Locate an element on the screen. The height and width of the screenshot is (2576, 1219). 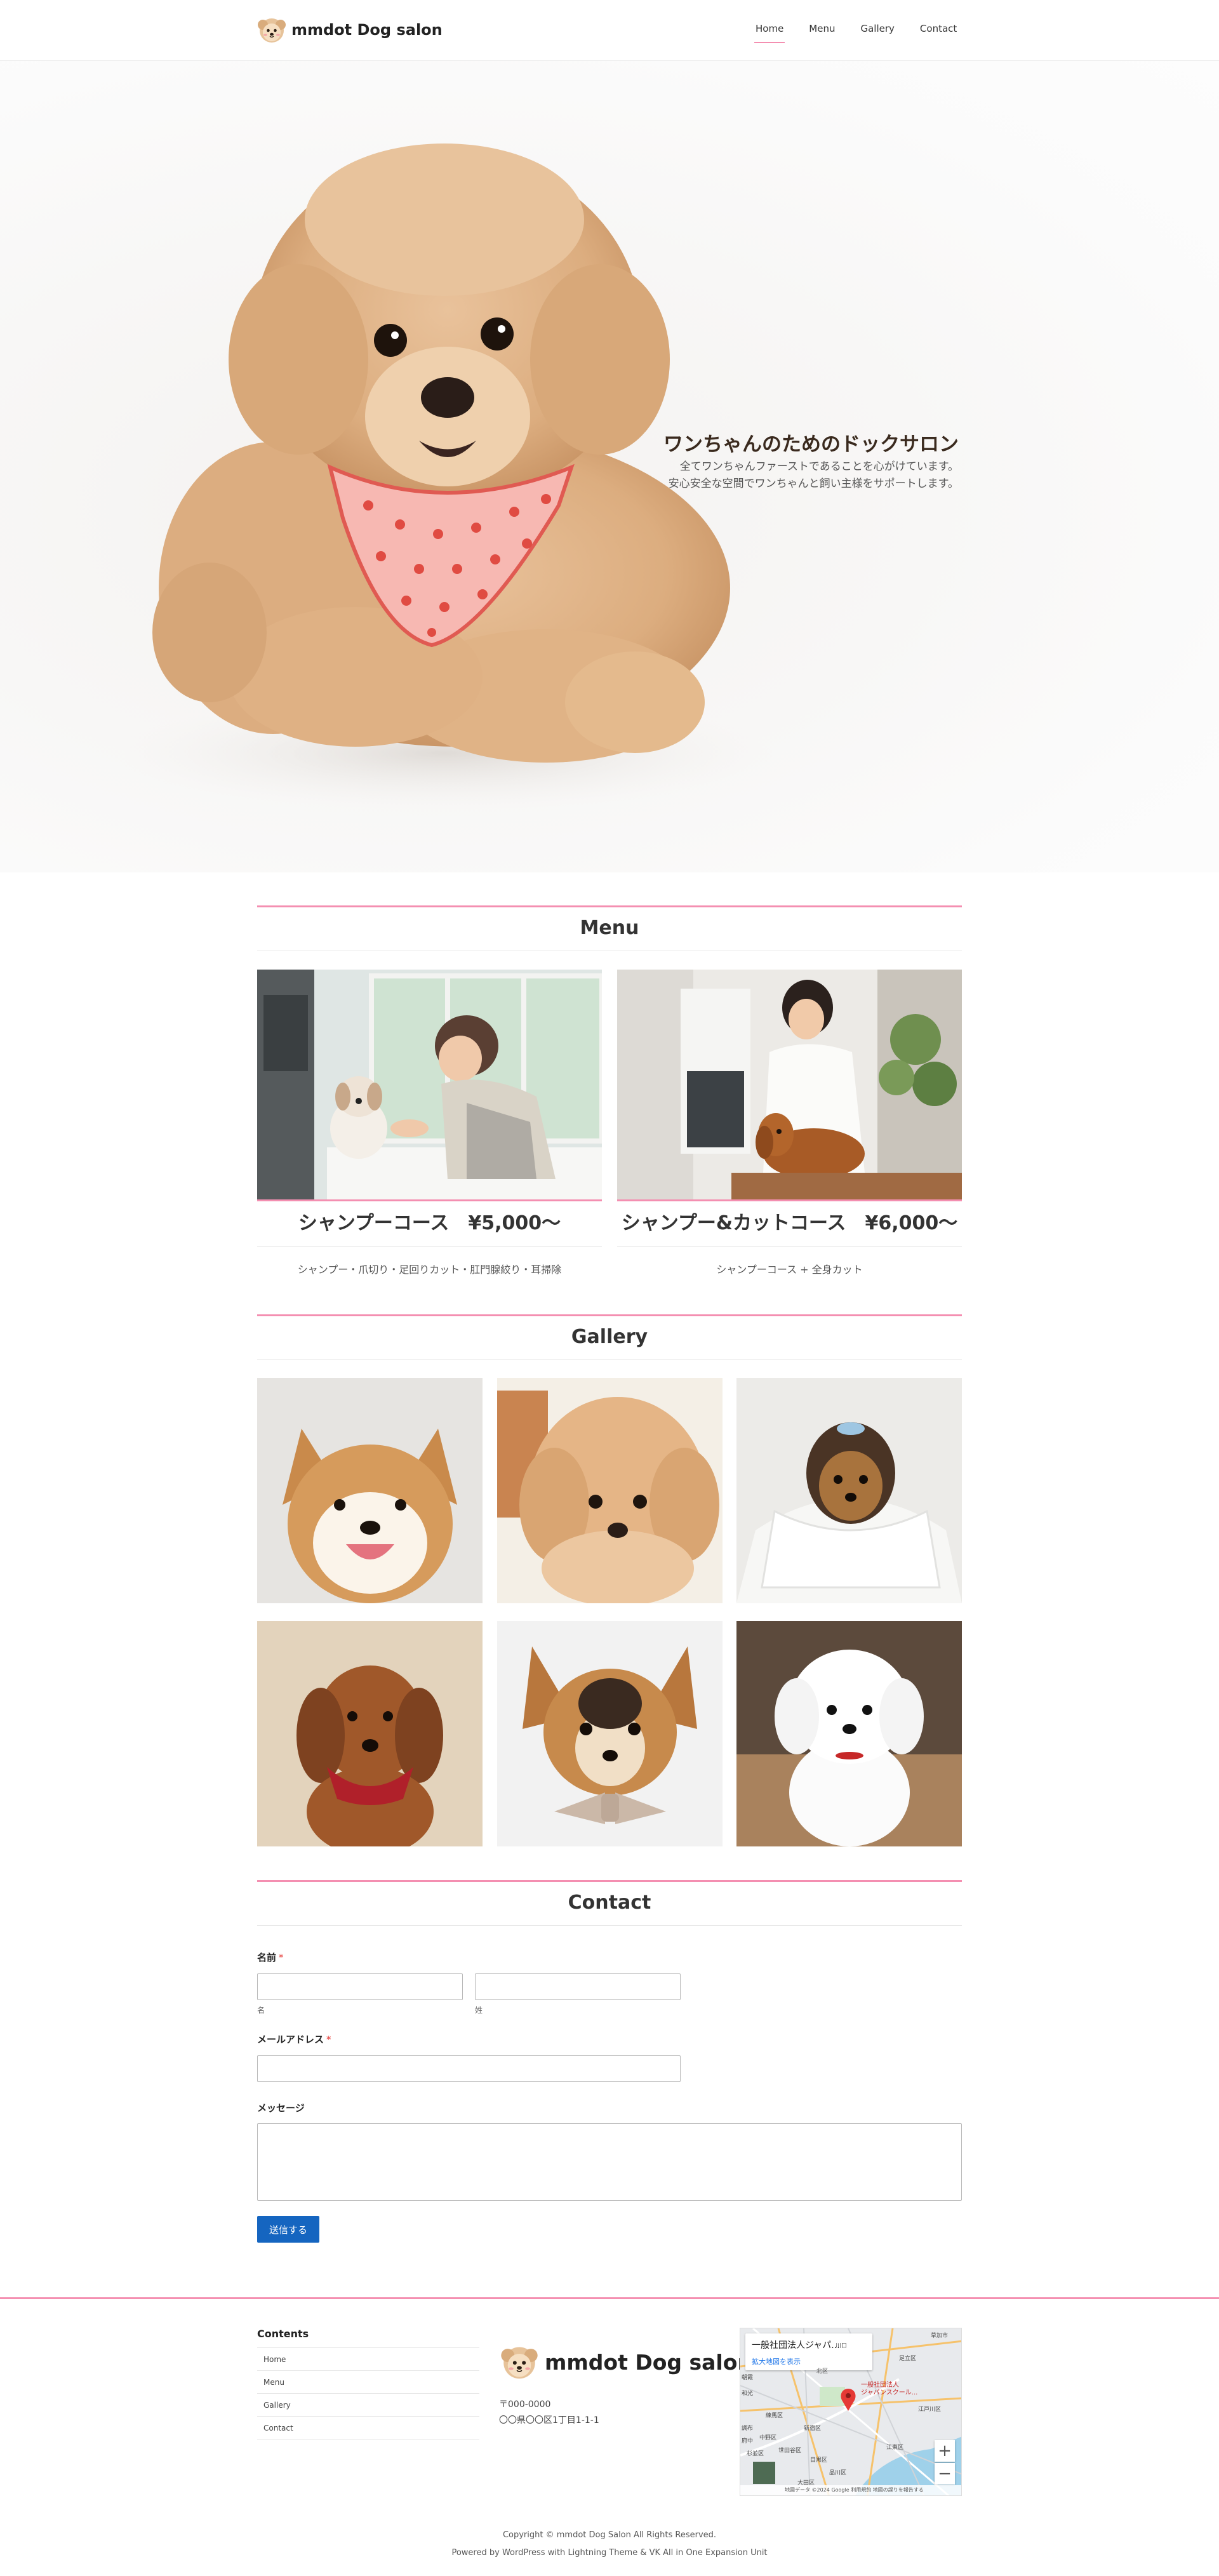
toy-poodle-photo is located at coordinates (610, 1490).